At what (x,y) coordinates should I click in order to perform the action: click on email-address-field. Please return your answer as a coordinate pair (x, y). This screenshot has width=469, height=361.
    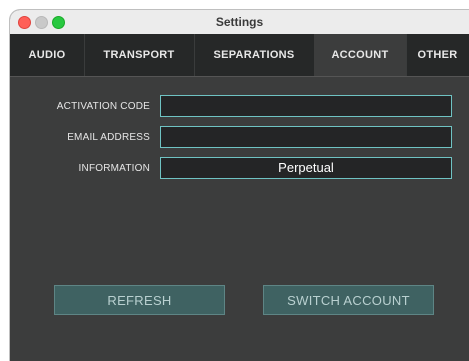
    Looking at the image, I should click on (306, 137).